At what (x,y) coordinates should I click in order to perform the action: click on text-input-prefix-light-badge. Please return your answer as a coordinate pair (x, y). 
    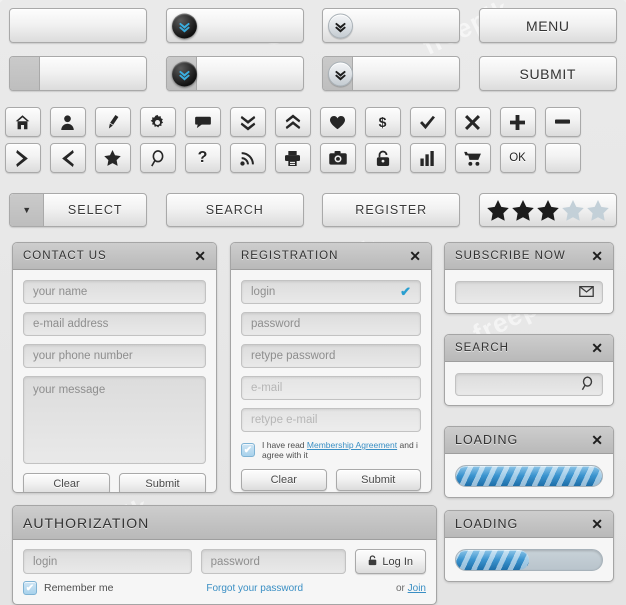
    Looking at the image, I should click on (391, 73).